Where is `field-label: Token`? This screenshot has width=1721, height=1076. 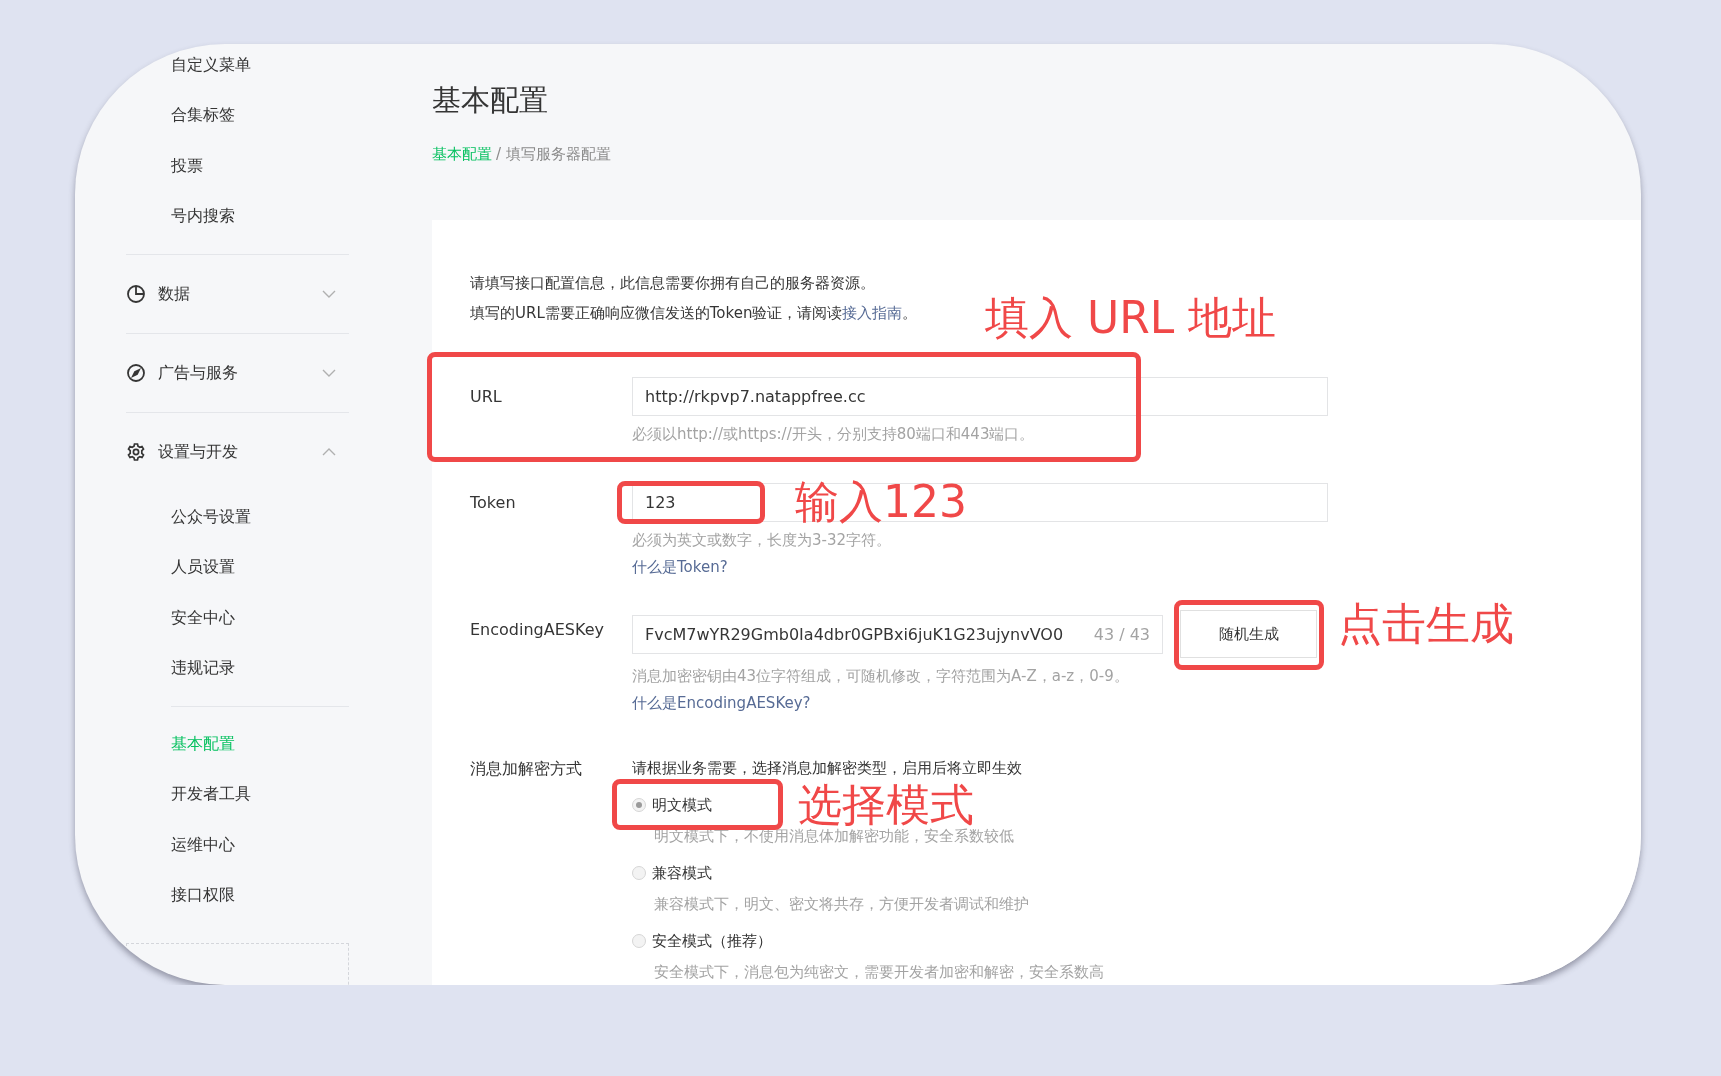
field-label: Token is located at coordinates (493, 503).